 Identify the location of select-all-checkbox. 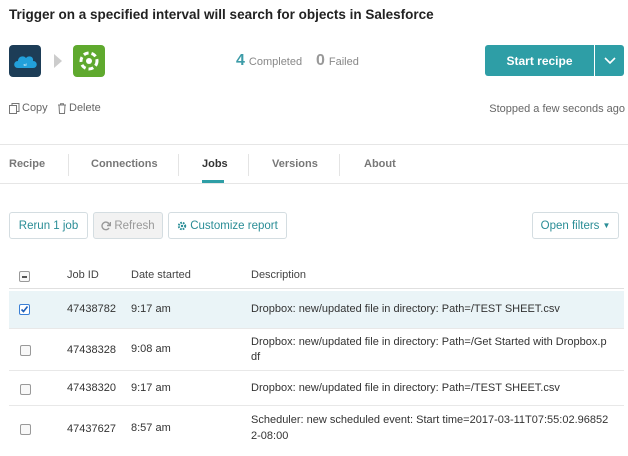
(24, 276).